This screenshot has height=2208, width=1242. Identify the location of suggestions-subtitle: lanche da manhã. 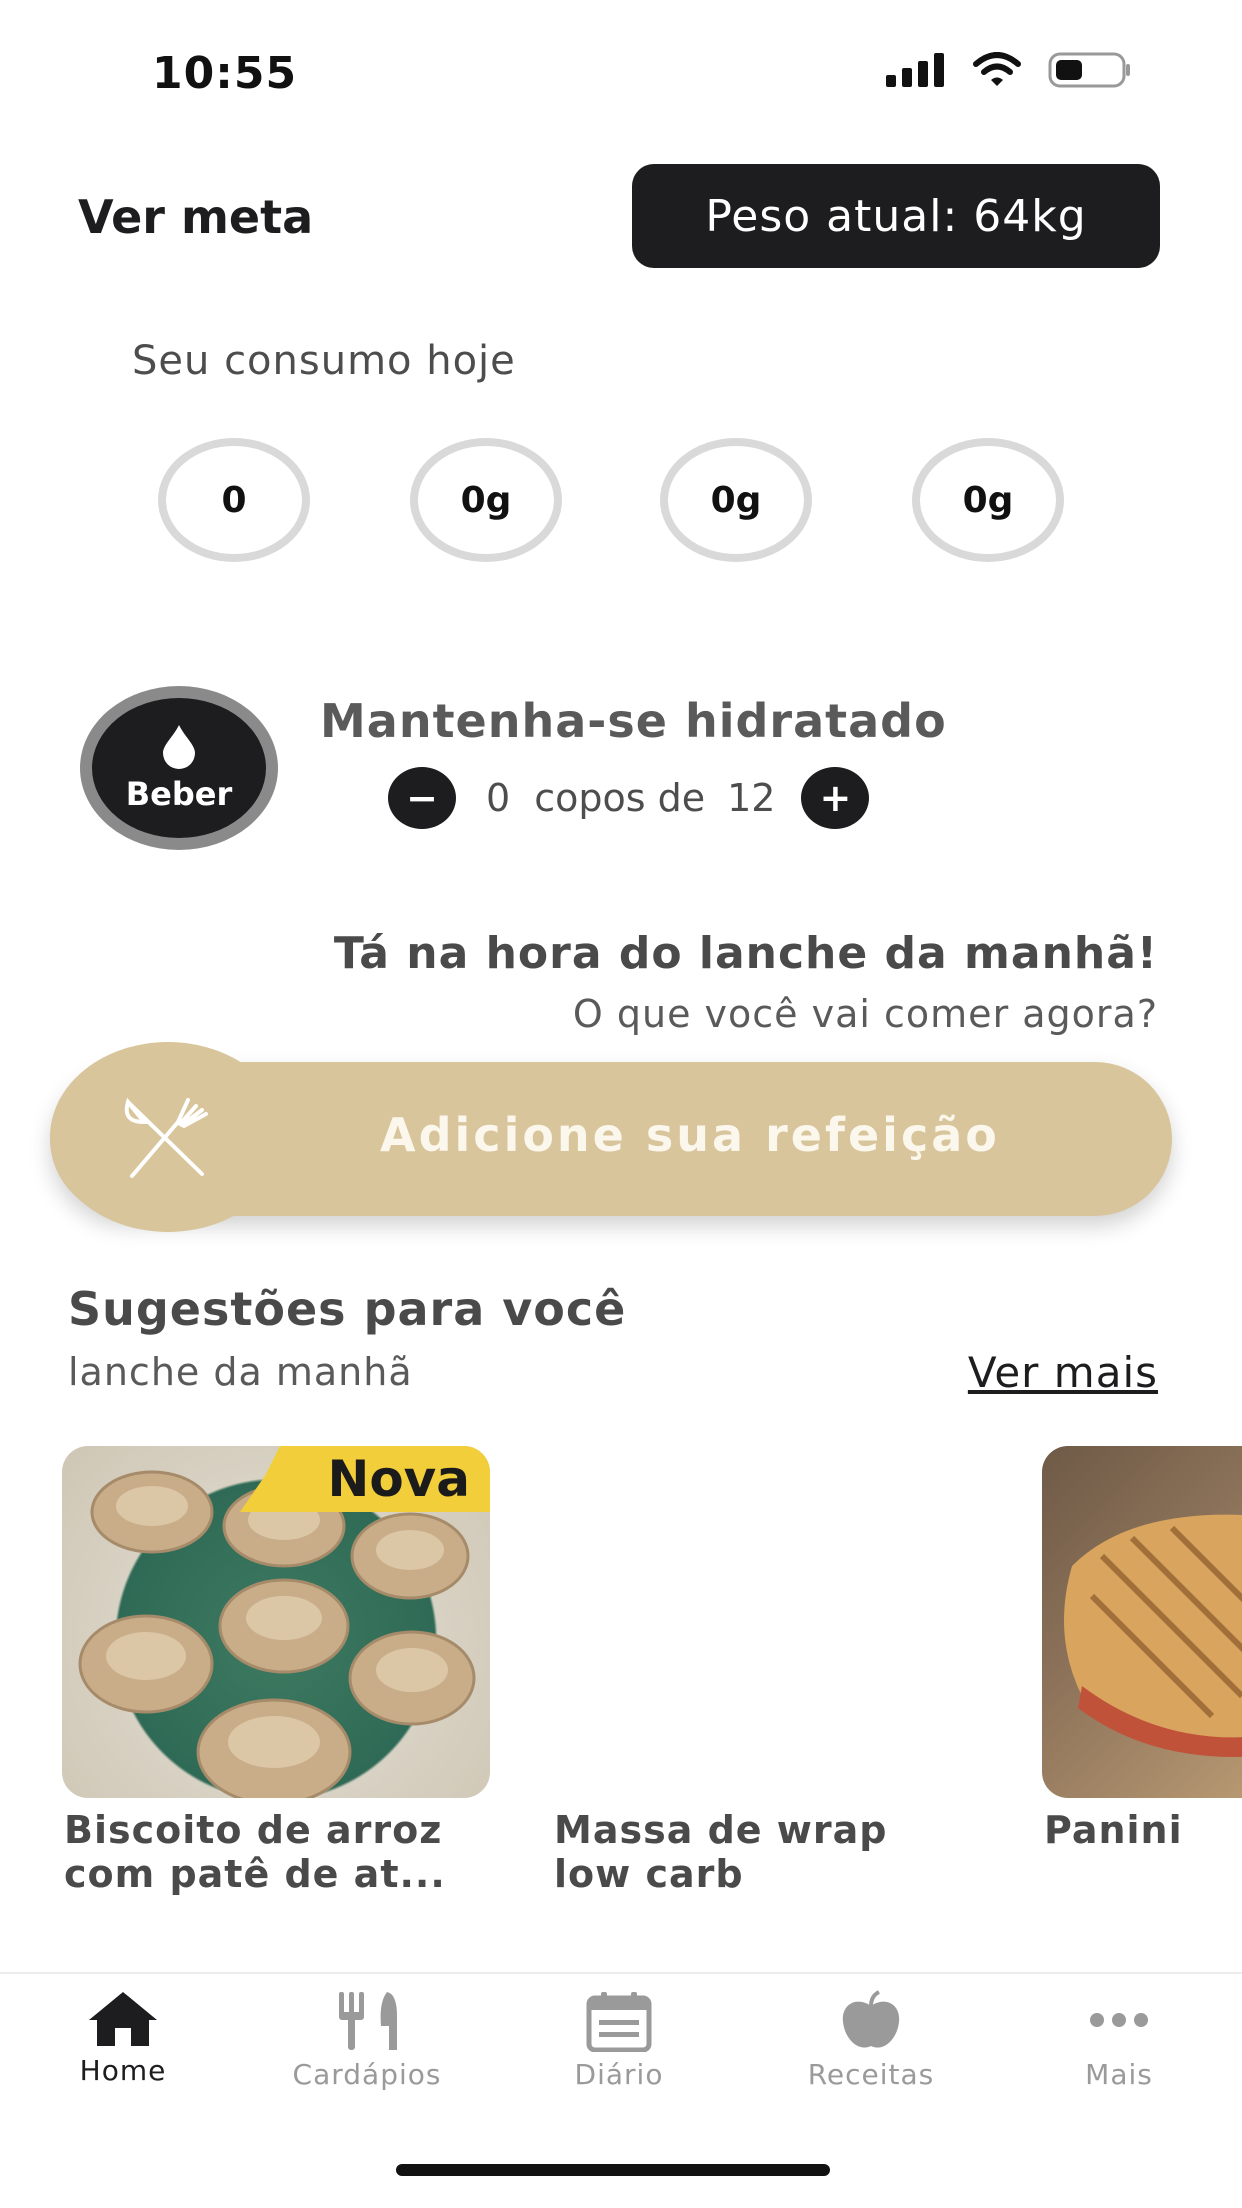
(240, 1372).